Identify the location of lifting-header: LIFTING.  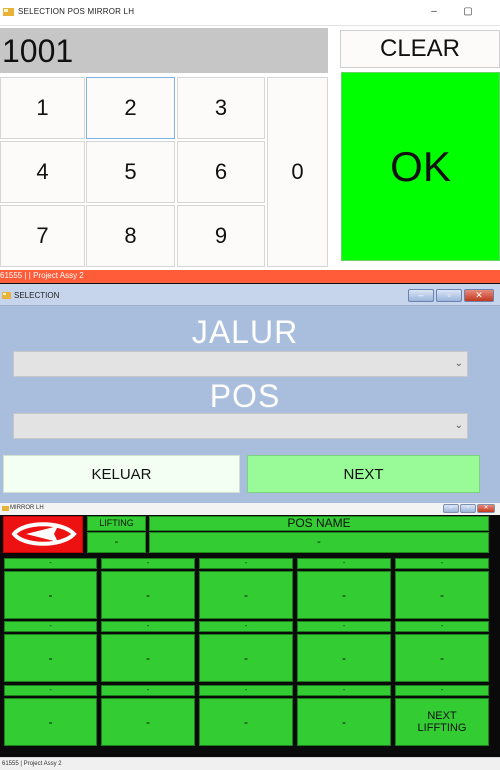
(116, 523).